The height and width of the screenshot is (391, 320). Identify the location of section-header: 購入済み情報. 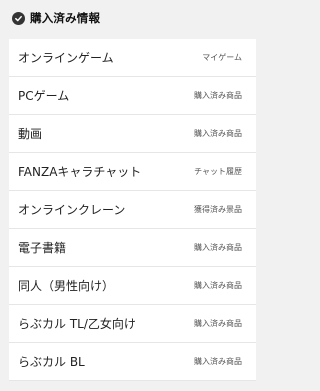
(128, 18).